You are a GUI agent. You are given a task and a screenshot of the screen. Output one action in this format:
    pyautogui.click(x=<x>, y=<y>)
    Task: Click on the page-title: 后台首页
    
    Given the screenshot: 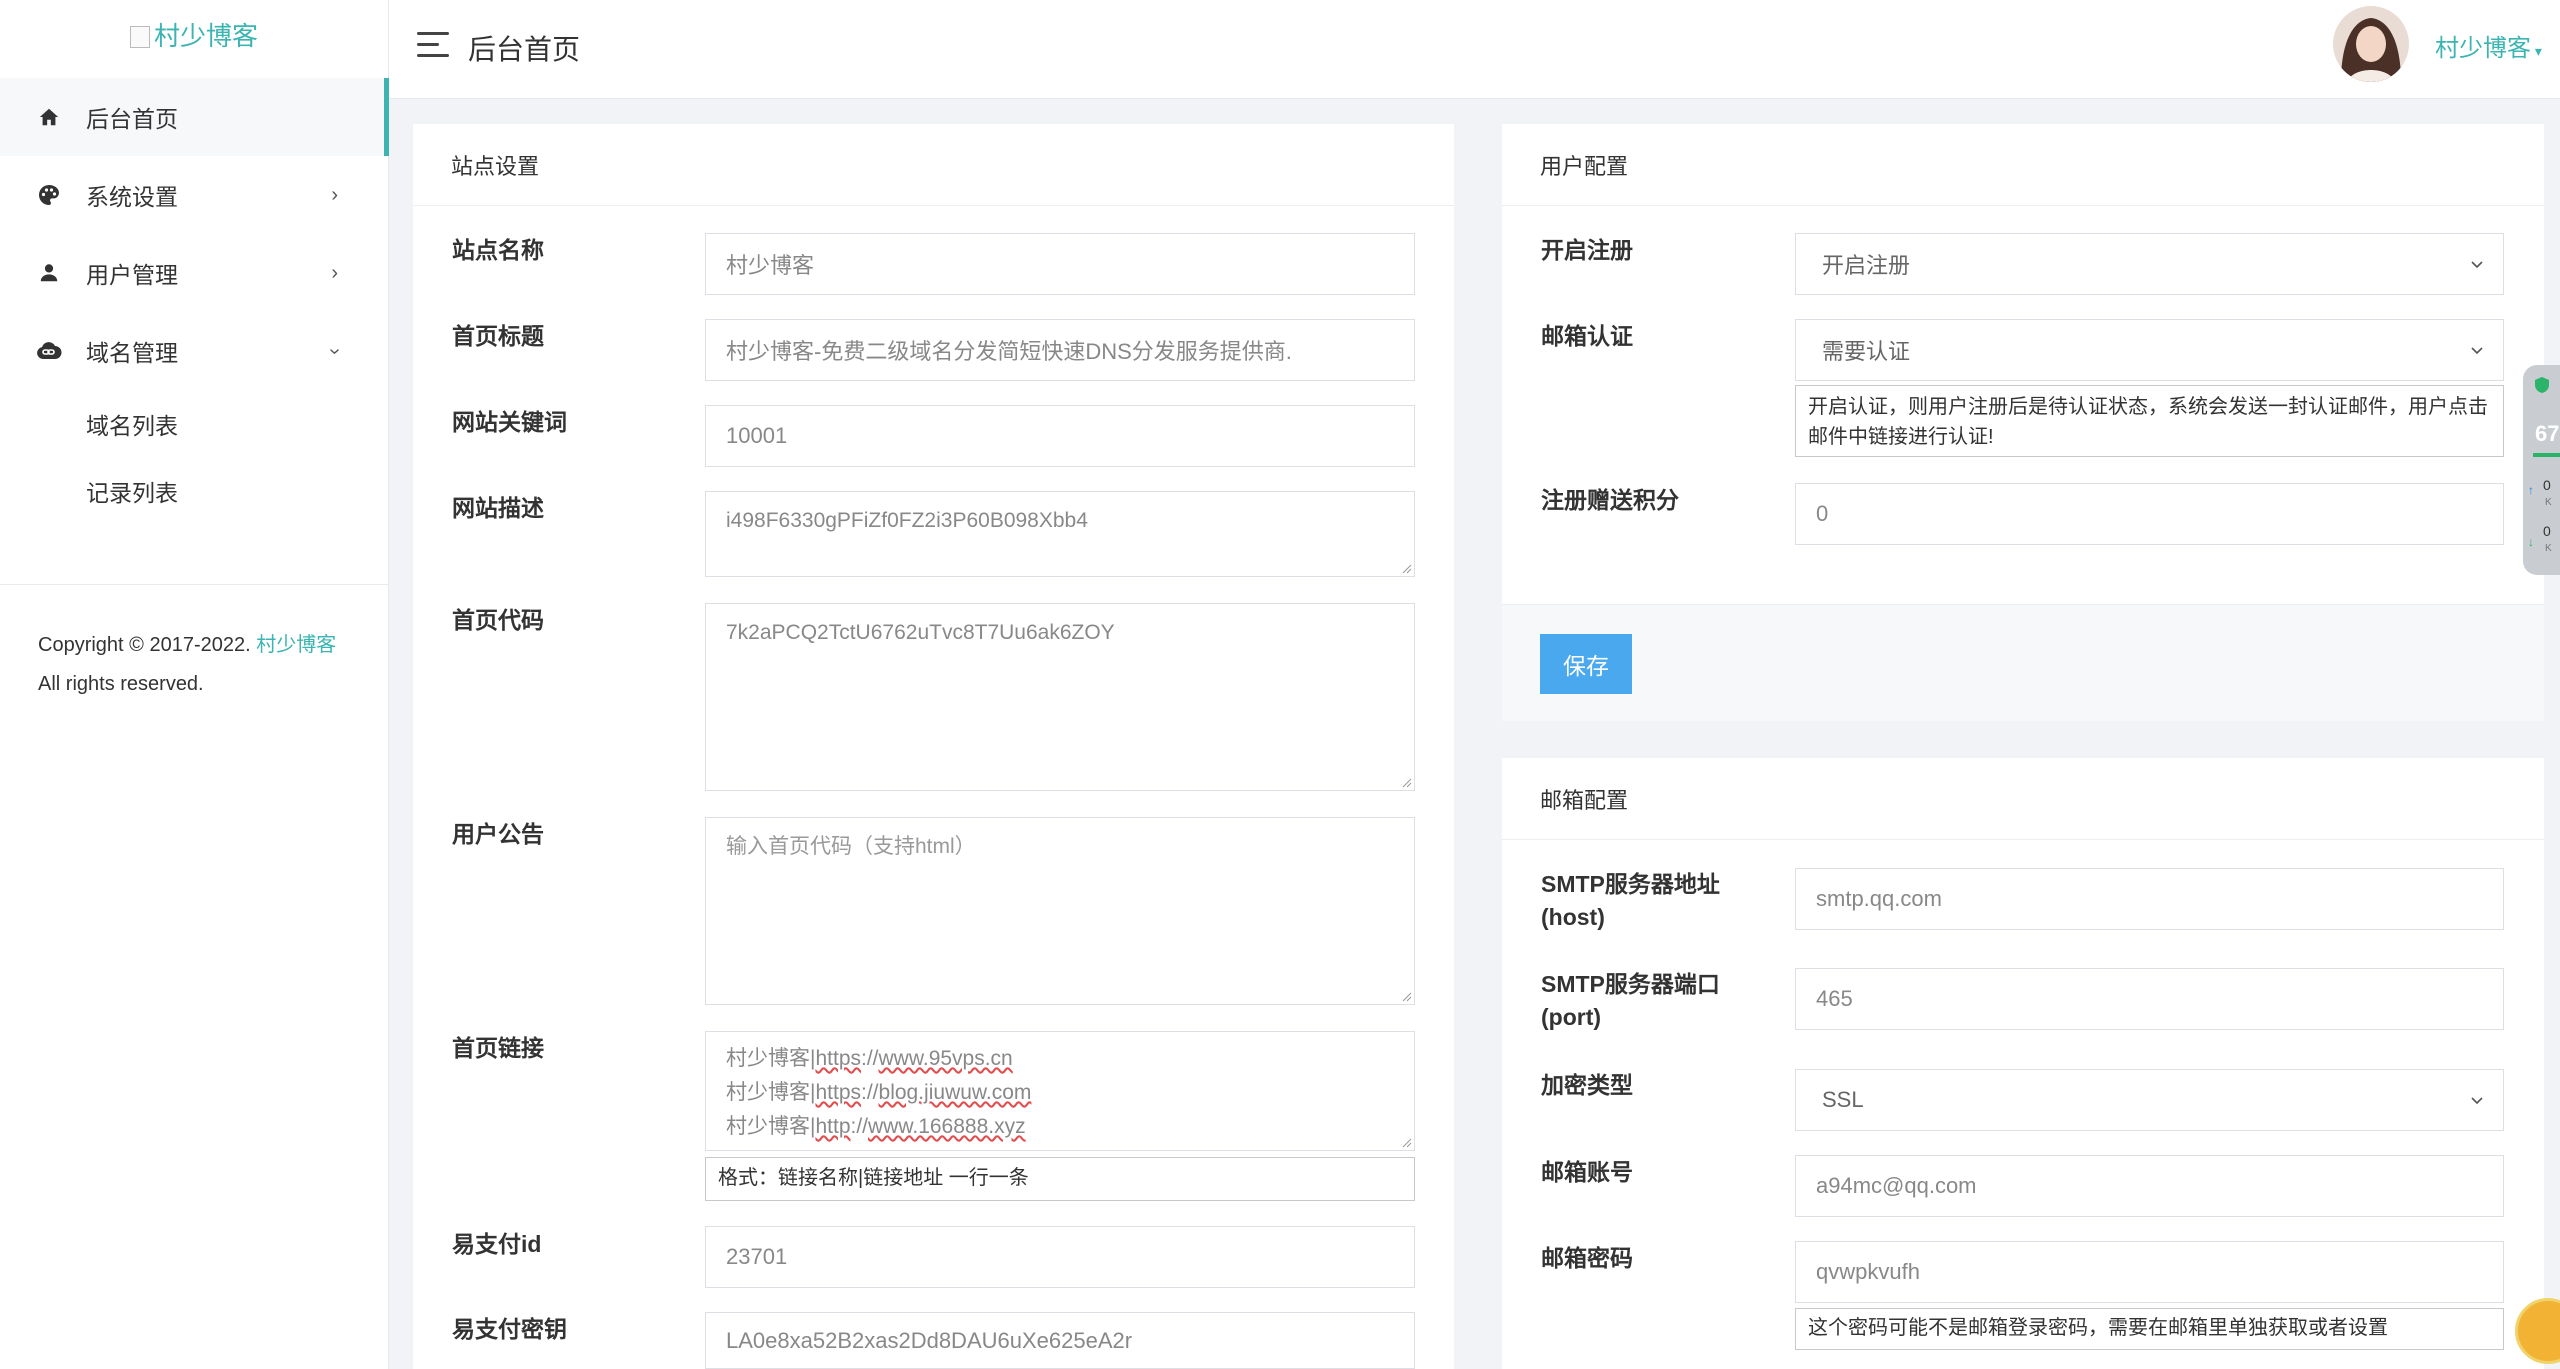 What is the action you would take?
    pyautogui.click(x=524, y=49)
    